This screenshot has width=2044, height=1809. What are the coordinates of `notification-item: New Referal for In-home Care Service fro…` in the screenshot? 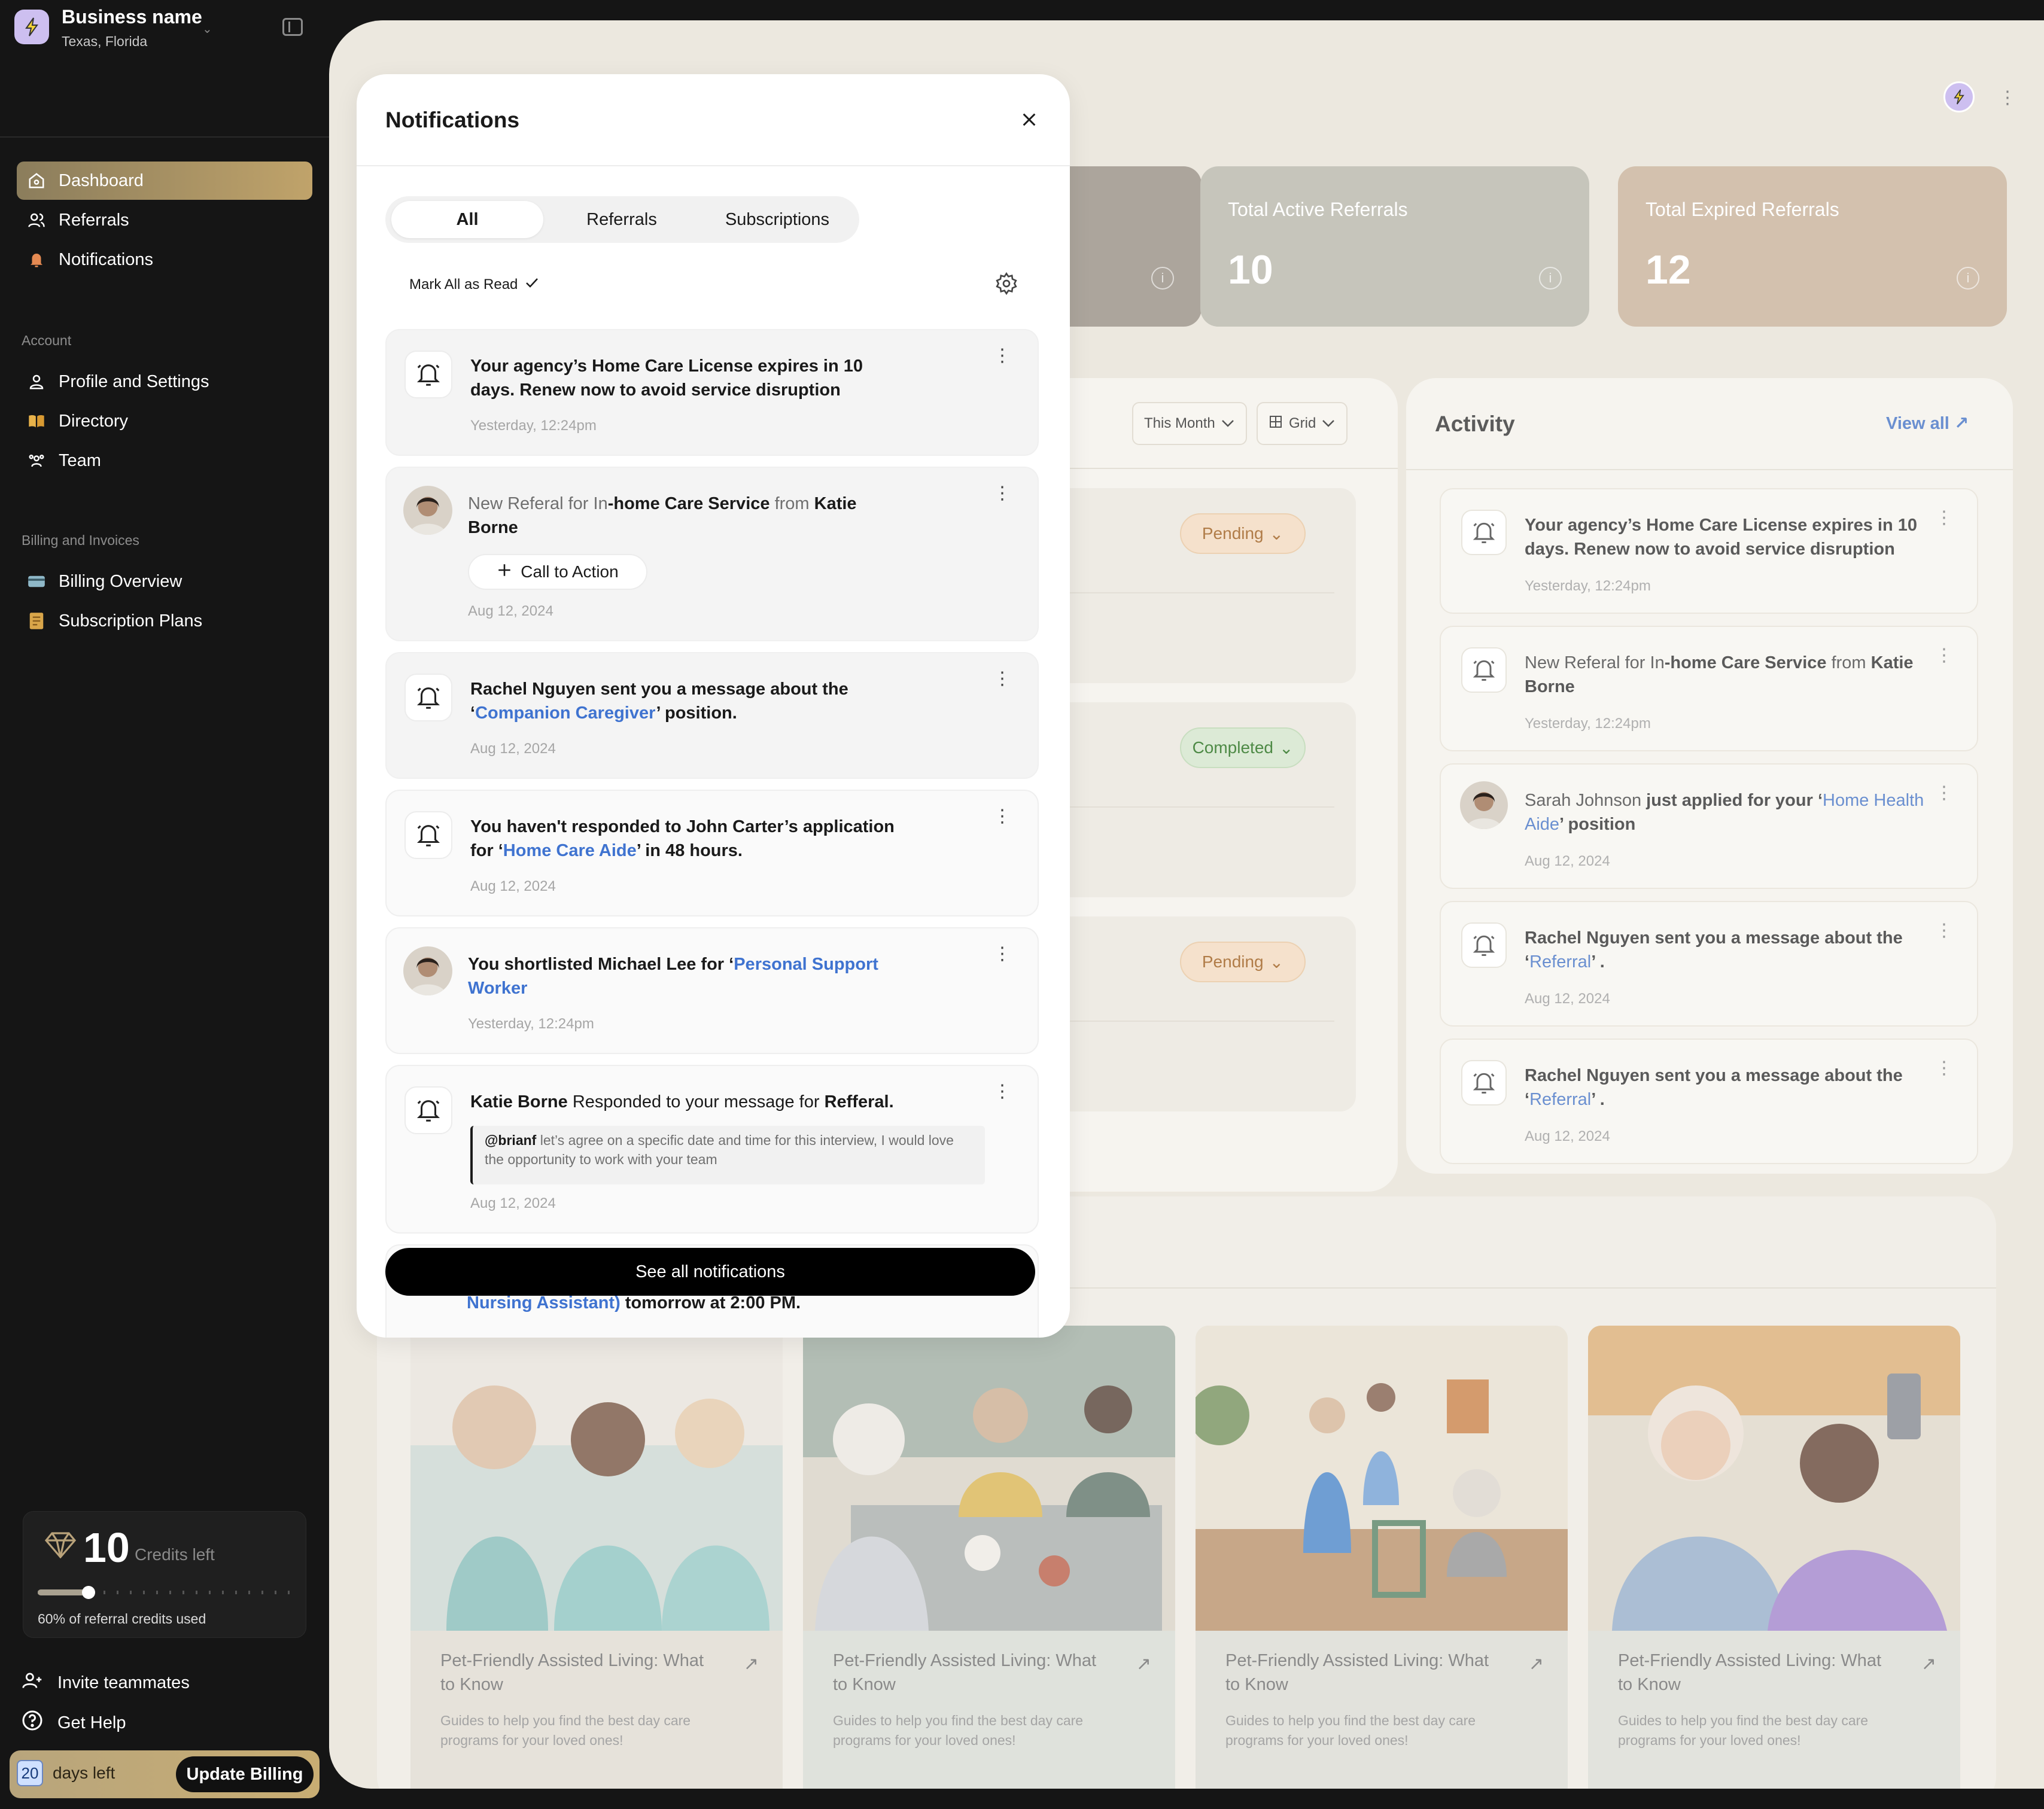 It's located at (712, 554).